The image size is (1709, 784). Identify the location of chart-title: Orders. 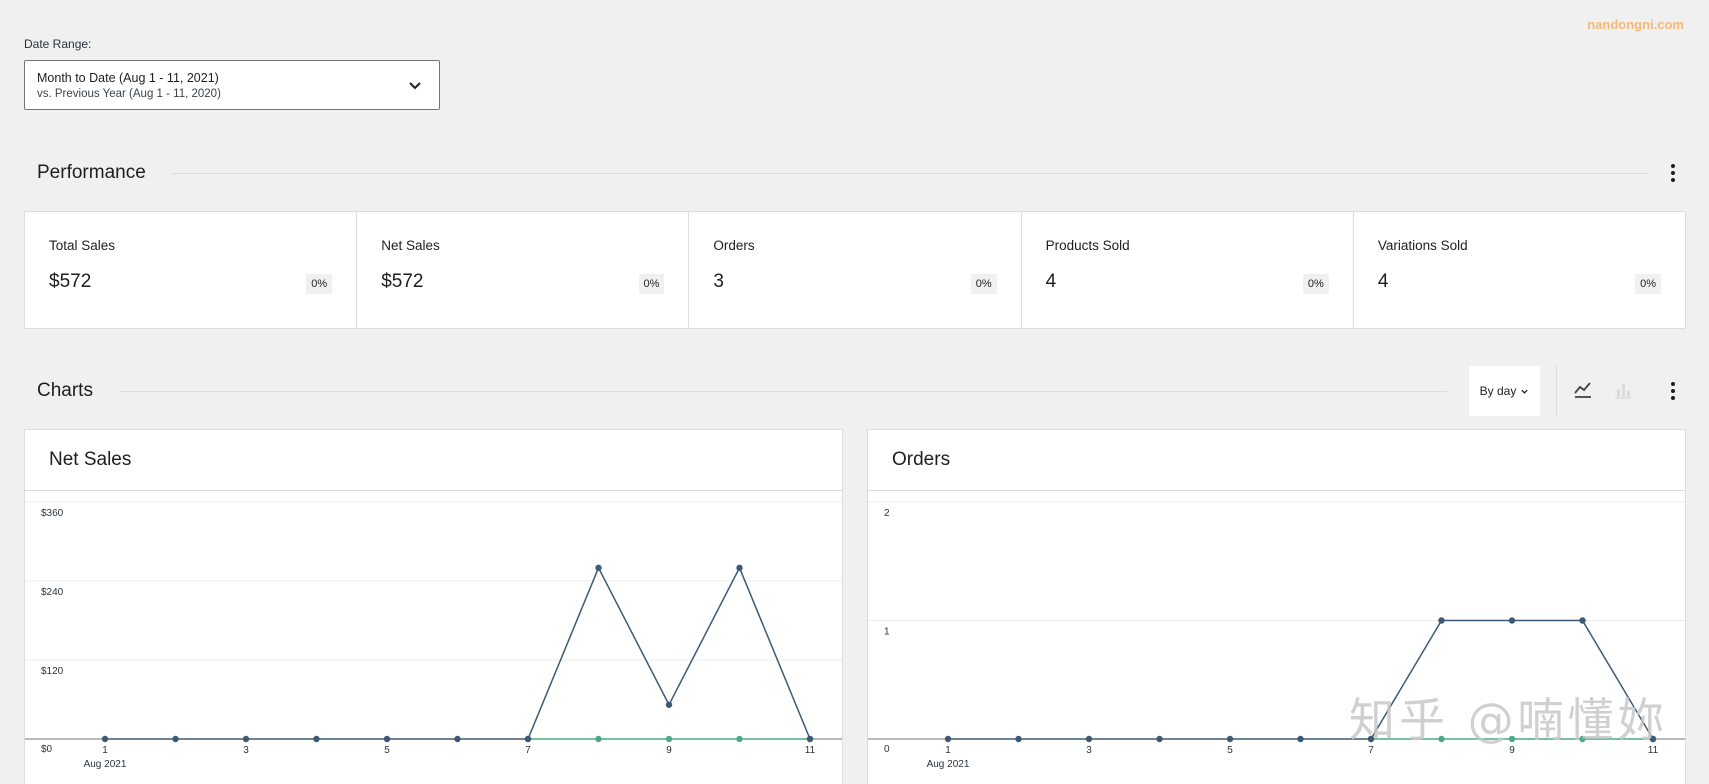
(1276, 460).